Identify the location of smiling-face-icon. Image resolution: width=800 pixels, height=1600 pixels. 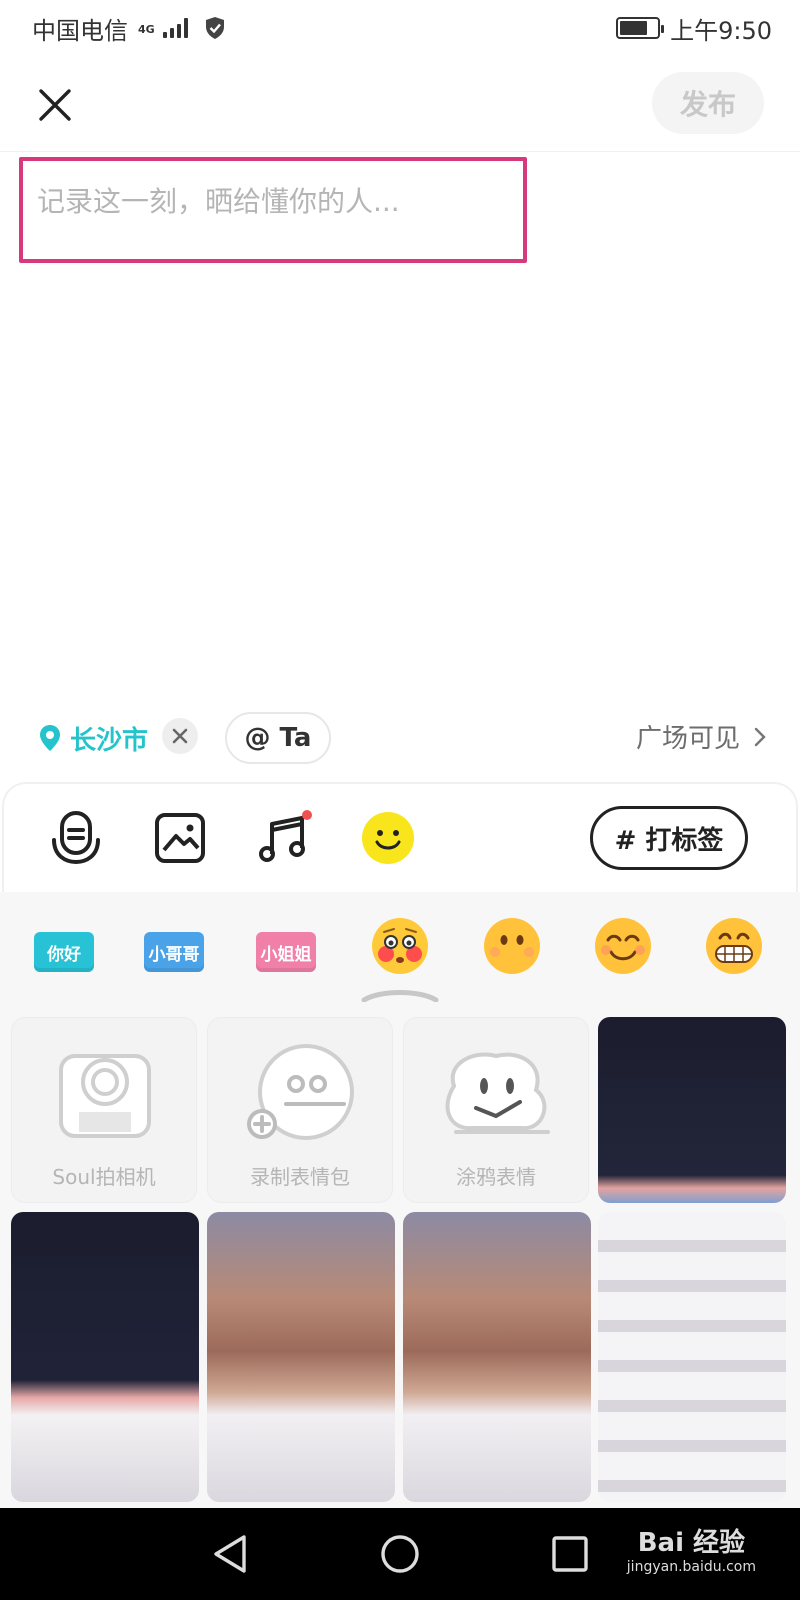
(623, 946).